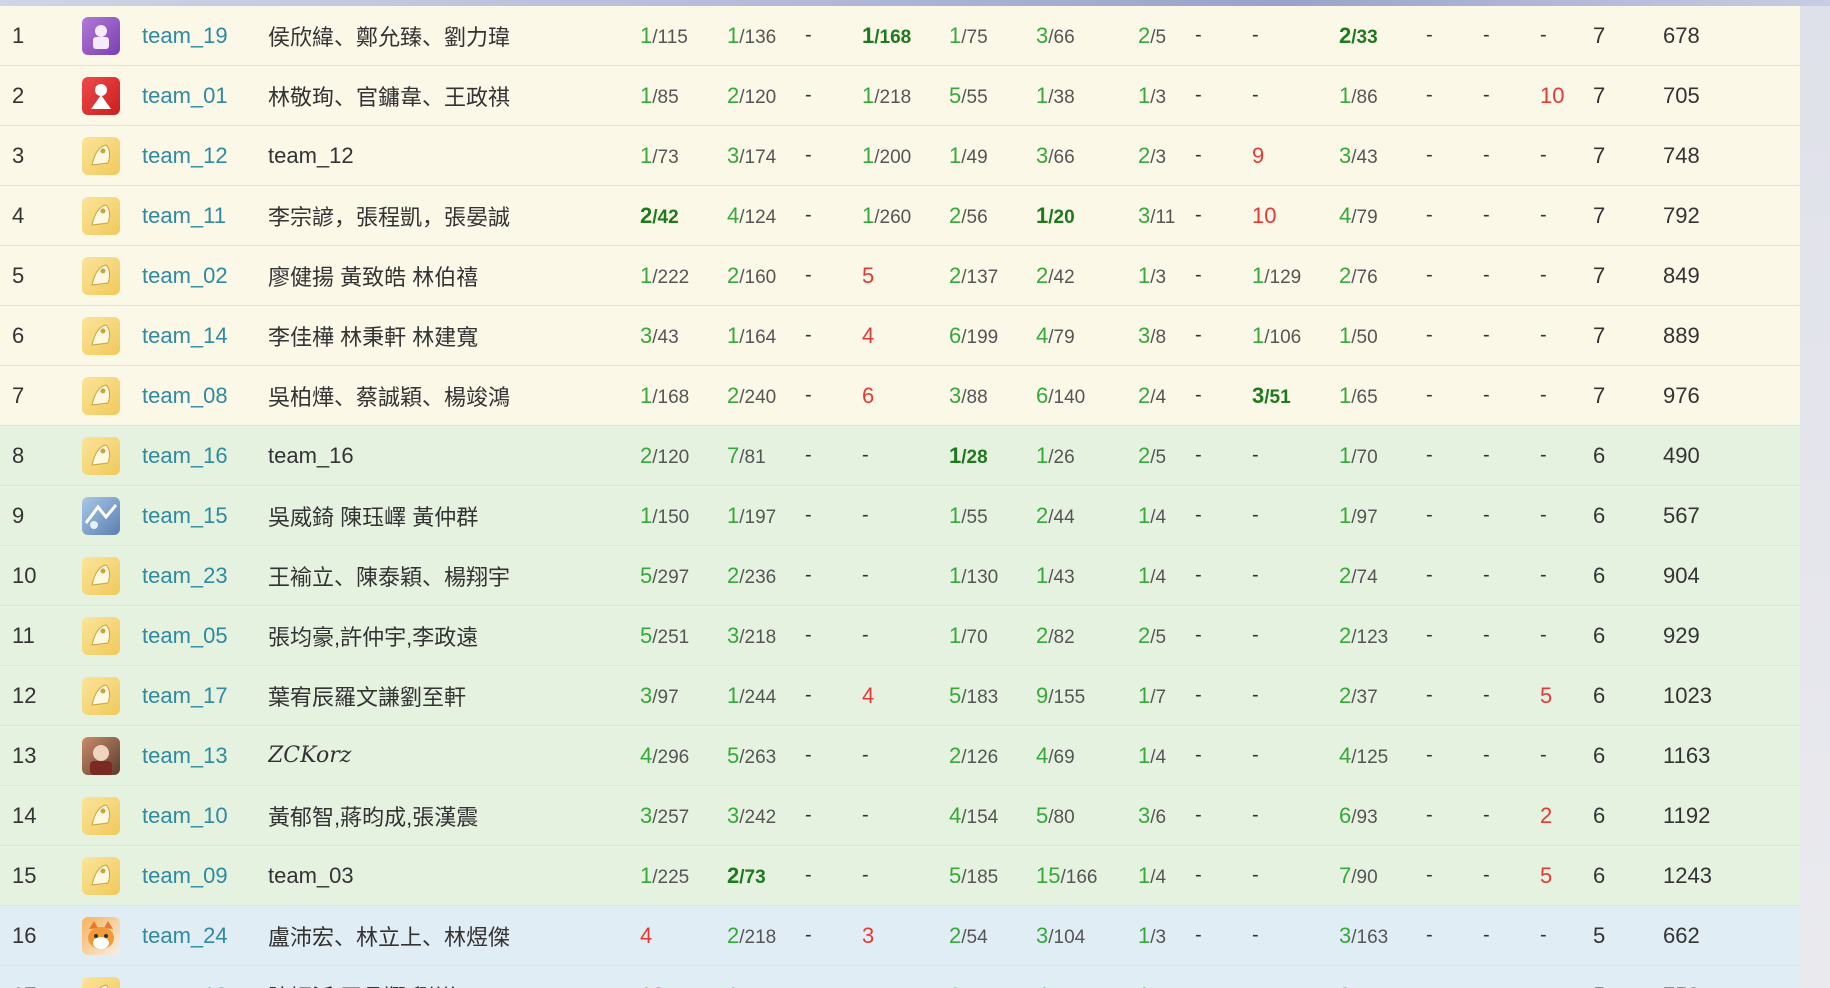 Image resolution: width=1830 pixels, height=988 pixels. What do you see at coordinates (185, 755) in the screenshot?
I see `team-link: team_13` at bounding box center [185, 755].